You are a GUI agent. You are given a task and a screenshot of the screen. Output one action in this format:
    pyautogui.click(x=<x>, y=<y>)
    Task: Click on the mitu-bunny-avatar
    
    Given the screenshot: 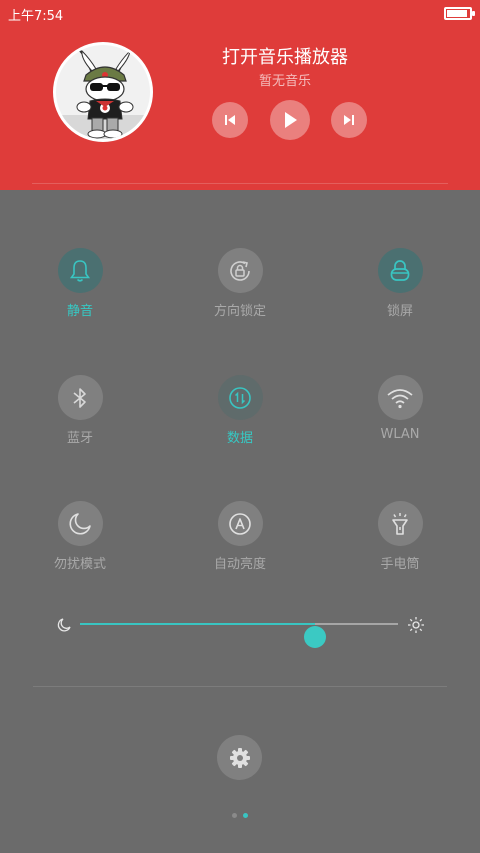 What is the action you would take?
    pyautogui.click(x=103, y=92)
    